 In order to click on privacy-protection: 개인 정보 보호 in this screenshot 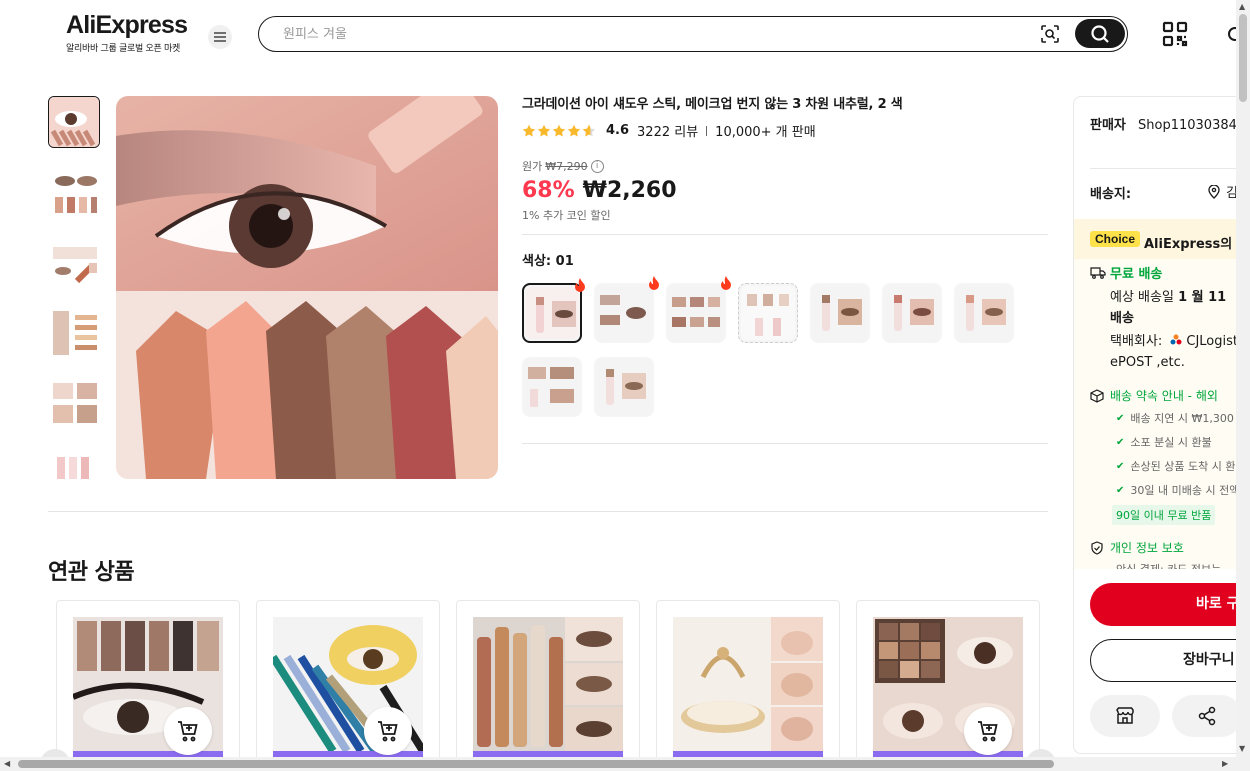, I will do `click(1137, 547)`.